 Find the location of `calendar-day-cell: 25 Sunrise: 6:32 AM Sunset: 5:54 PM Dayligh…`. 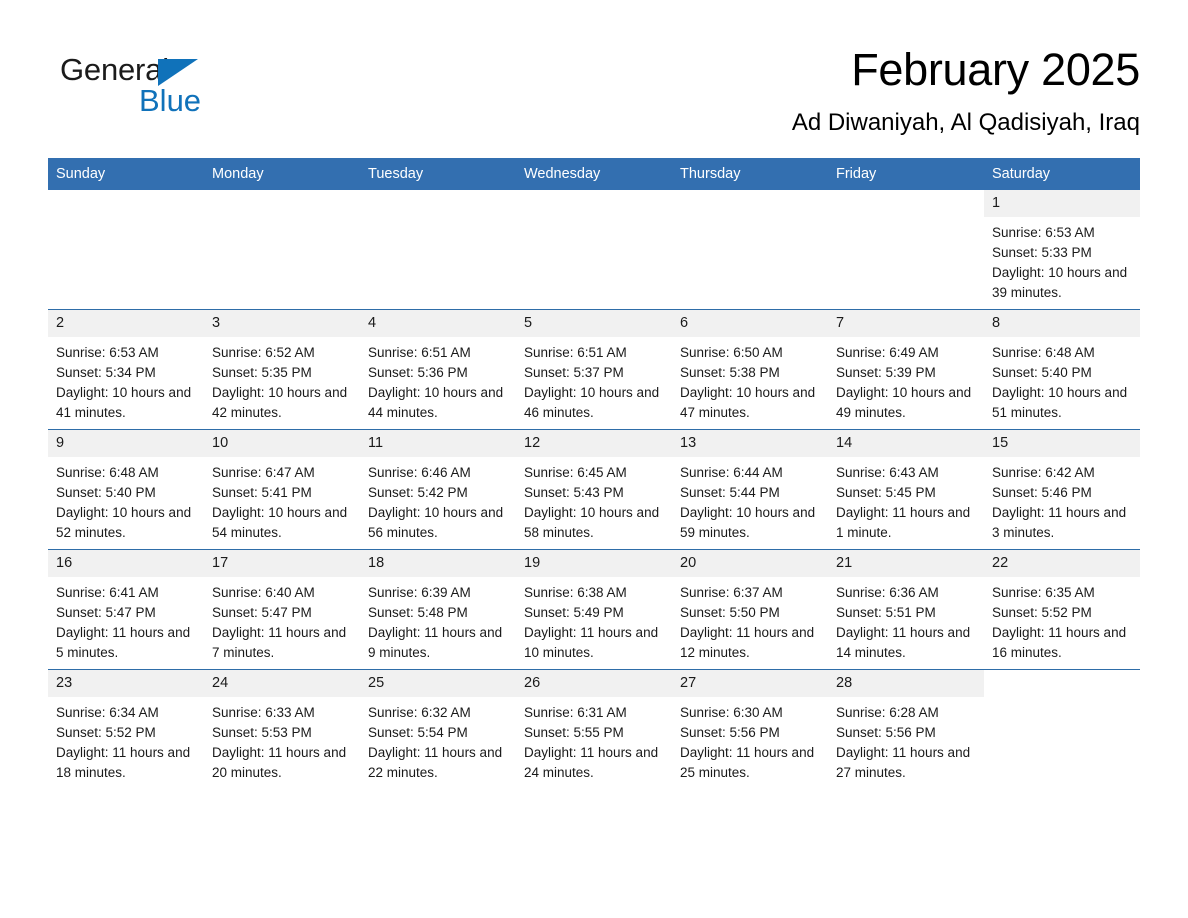

calendar-day-cell: 25 Sunrise: 6:32 AM Sunset: 5:54 PM Dayligh… is located at coordinates (438, 729).